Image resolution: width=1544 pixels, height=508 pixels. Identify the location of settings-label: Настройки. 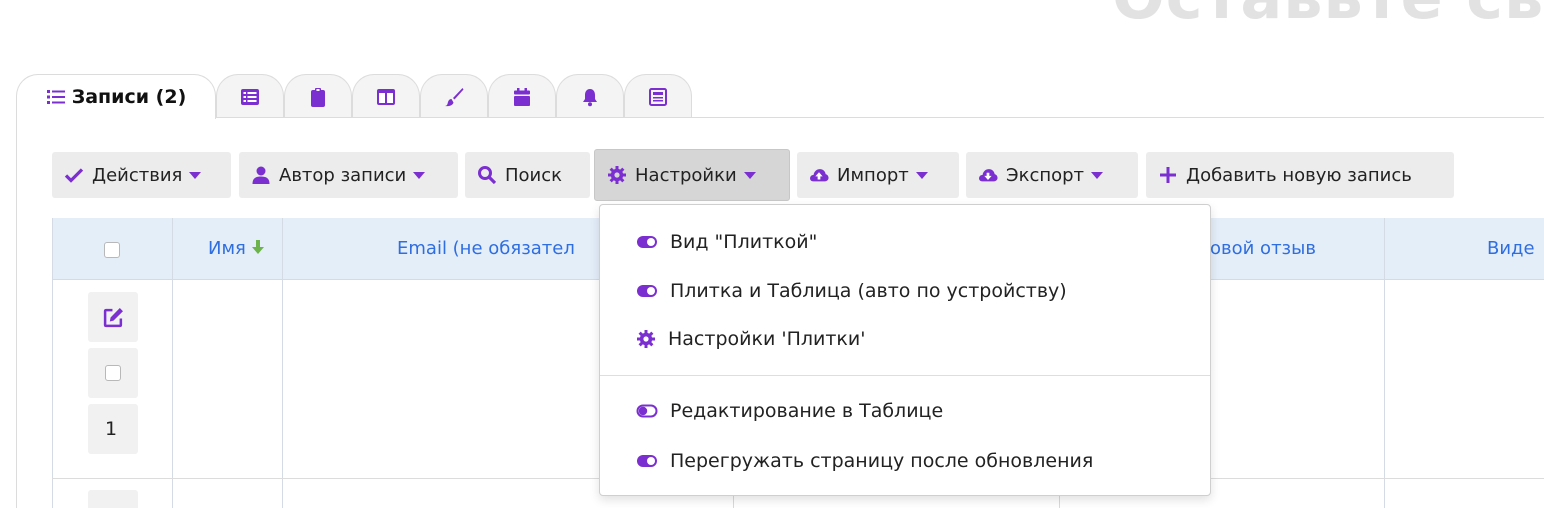
(686, 175).